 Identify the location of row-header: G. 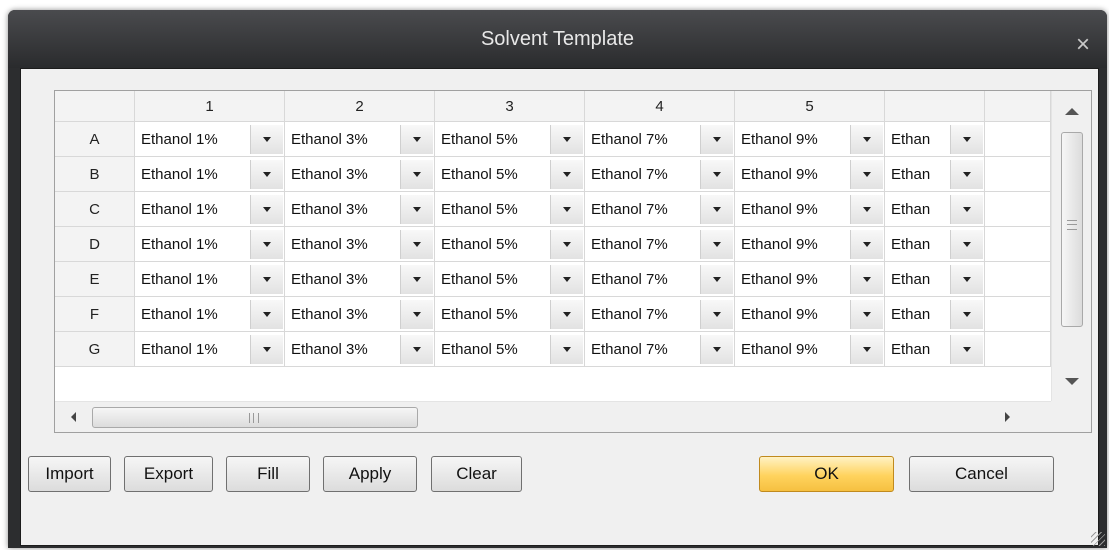
(95, 349).